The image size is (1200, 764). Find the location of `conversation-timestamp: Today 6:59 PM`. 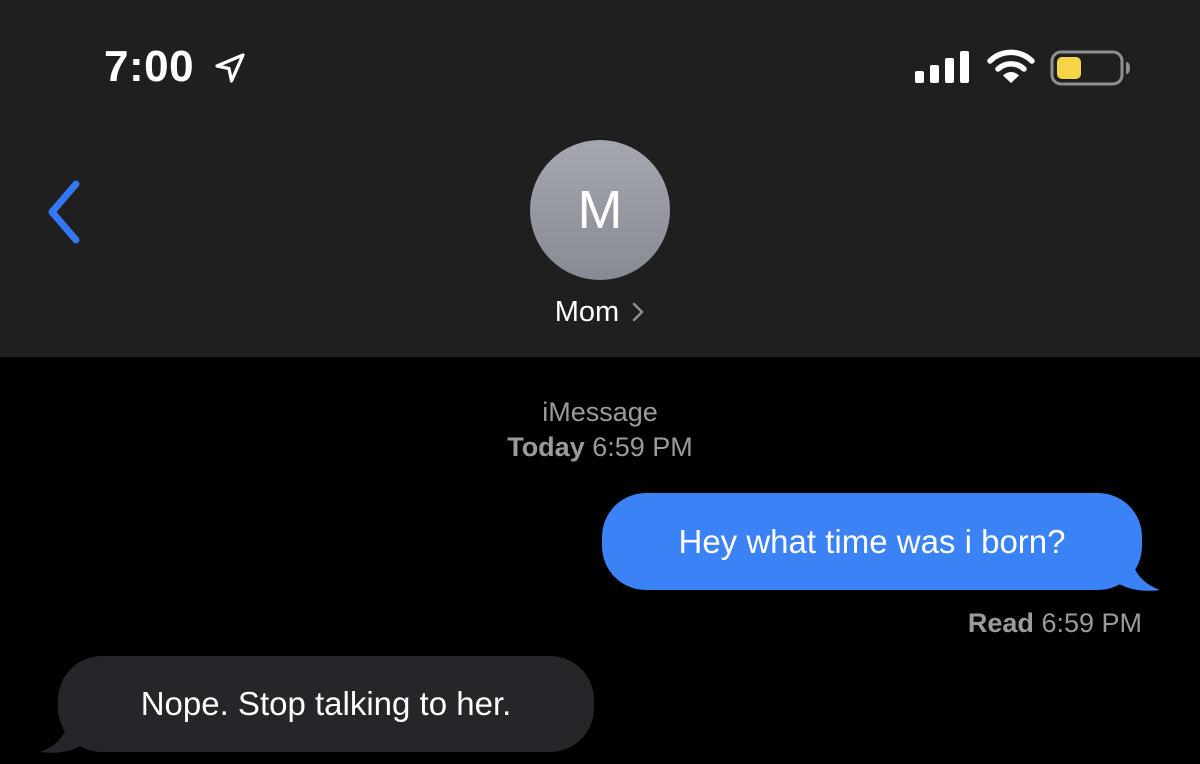

conversation-timestamp: Today 6:59 PM is located at coordinates (600, 447).